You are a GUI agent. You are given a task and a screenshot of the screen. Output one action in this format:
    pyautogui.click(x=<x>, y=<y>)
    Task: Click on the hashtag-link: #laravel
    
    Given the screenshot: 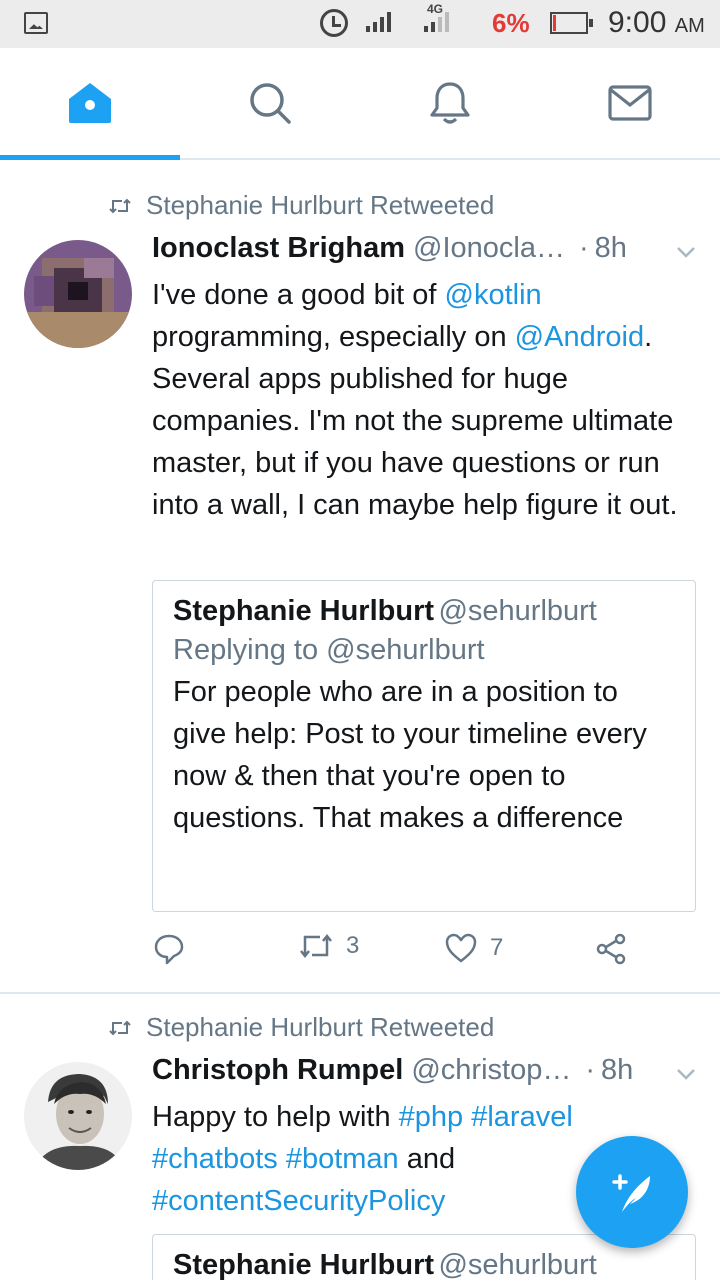 What is the action you would take?
    pyautogui.click(x=522, y=1117)
    